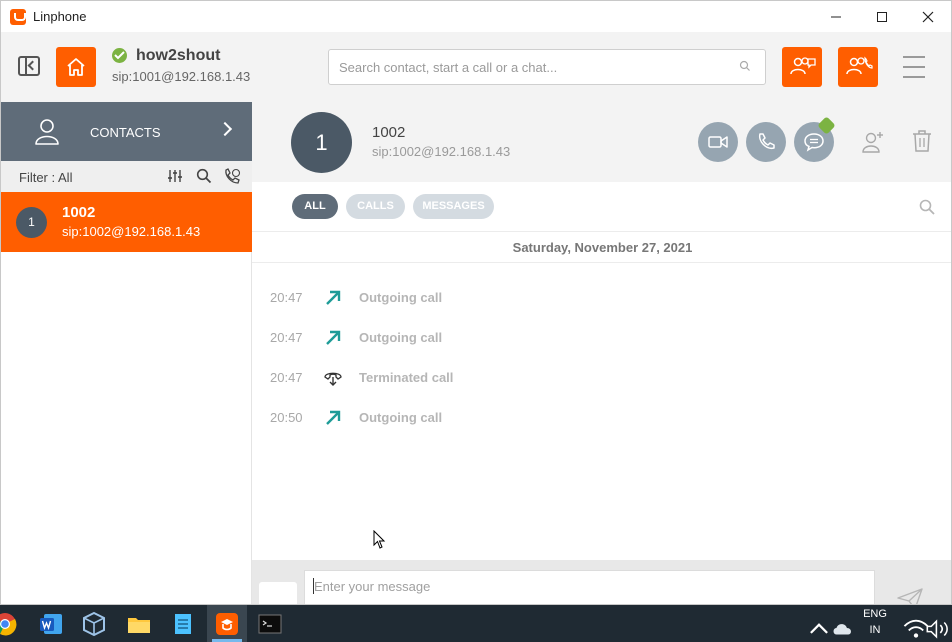 Image resolution: width=952 pixels, height=642 pixels. What do you see at coordinates (601, 207) in the screenshot?
I see `history-filter-tabs: ALL CALLS MESSAGES` at bounding box center [601, 207].